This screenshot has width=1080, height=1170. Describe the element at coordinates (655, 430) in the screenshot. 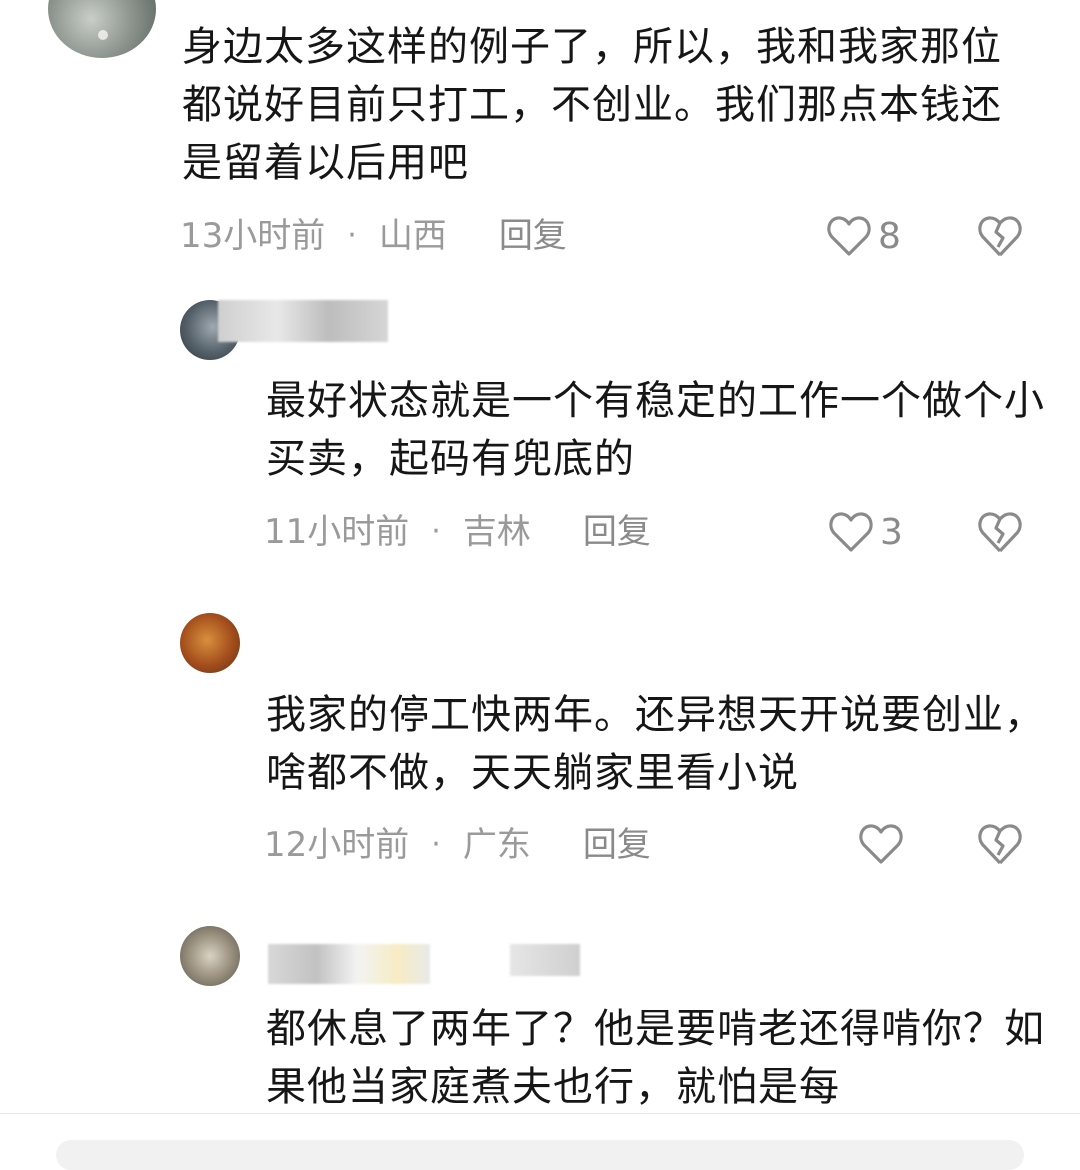

I see `comment-text: 最好状态就是一个有稳定的工作一个做个小买卖，起码有兜底的` at that location.